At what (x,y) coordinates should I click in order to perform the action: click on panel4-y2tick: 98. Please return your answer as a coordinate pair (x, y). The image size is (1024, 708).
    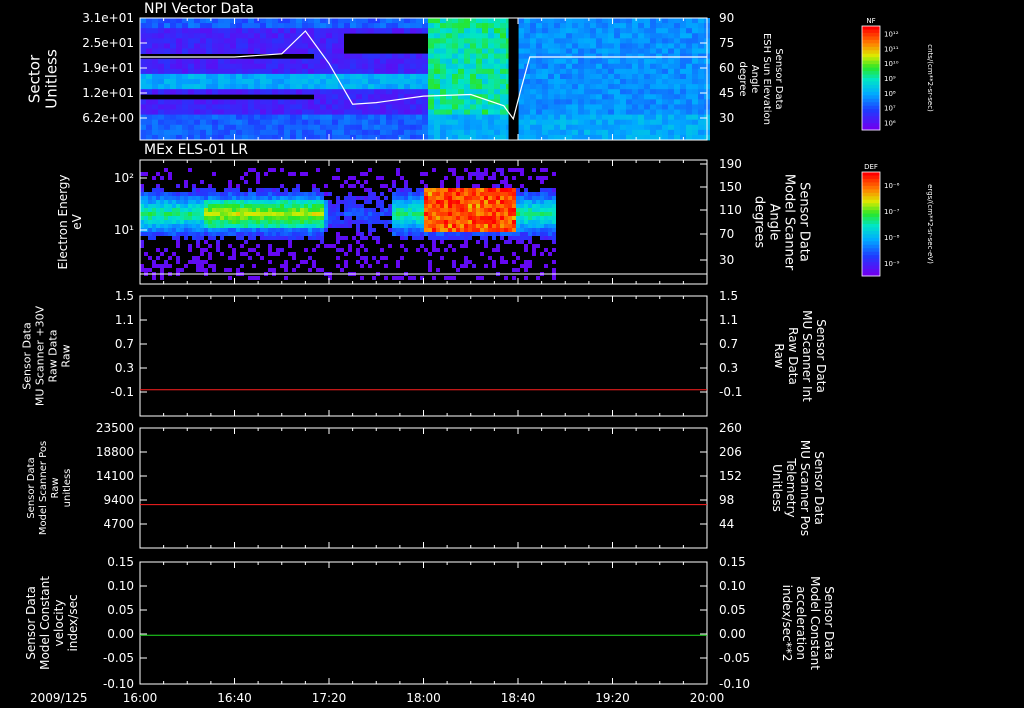
    Looking at the image, I should click on (726, 500).